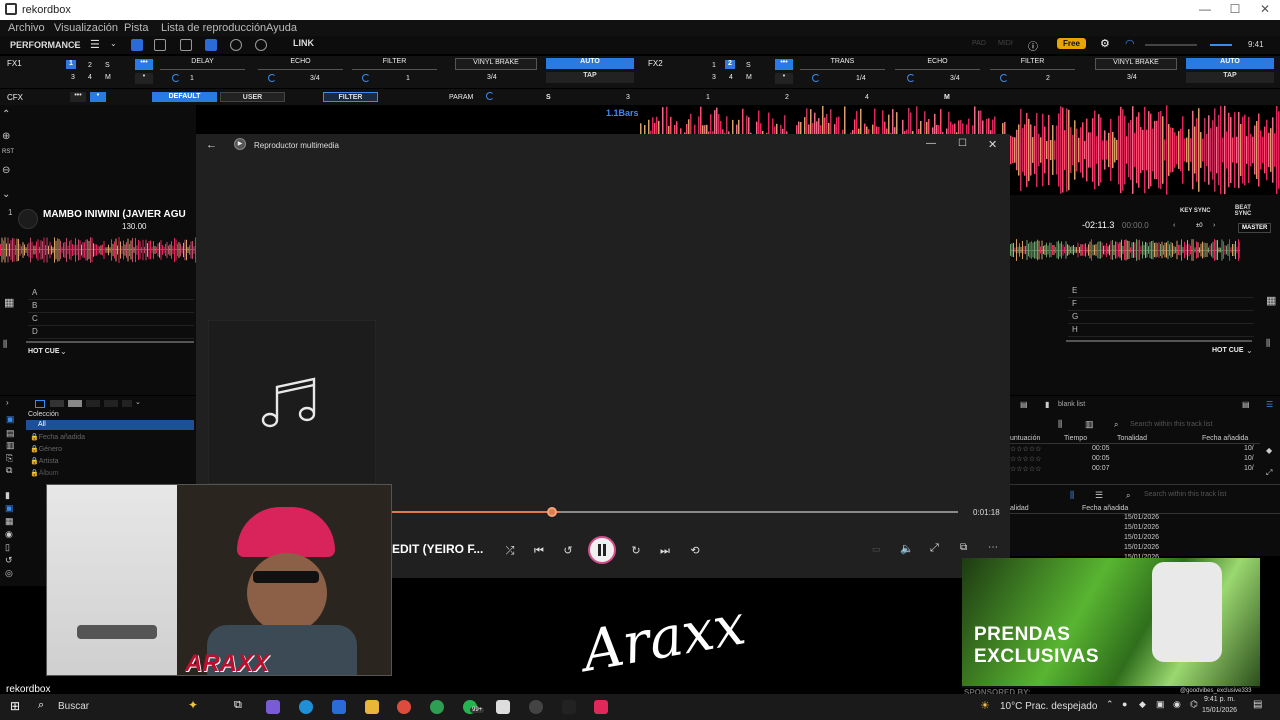 The image size is (1280, 720). What do you see at coordinates (1136, 64) in the screenshot?
I see `fx2-slot4-select: VINYL BRAKE` at bounding box center [1136, 64].